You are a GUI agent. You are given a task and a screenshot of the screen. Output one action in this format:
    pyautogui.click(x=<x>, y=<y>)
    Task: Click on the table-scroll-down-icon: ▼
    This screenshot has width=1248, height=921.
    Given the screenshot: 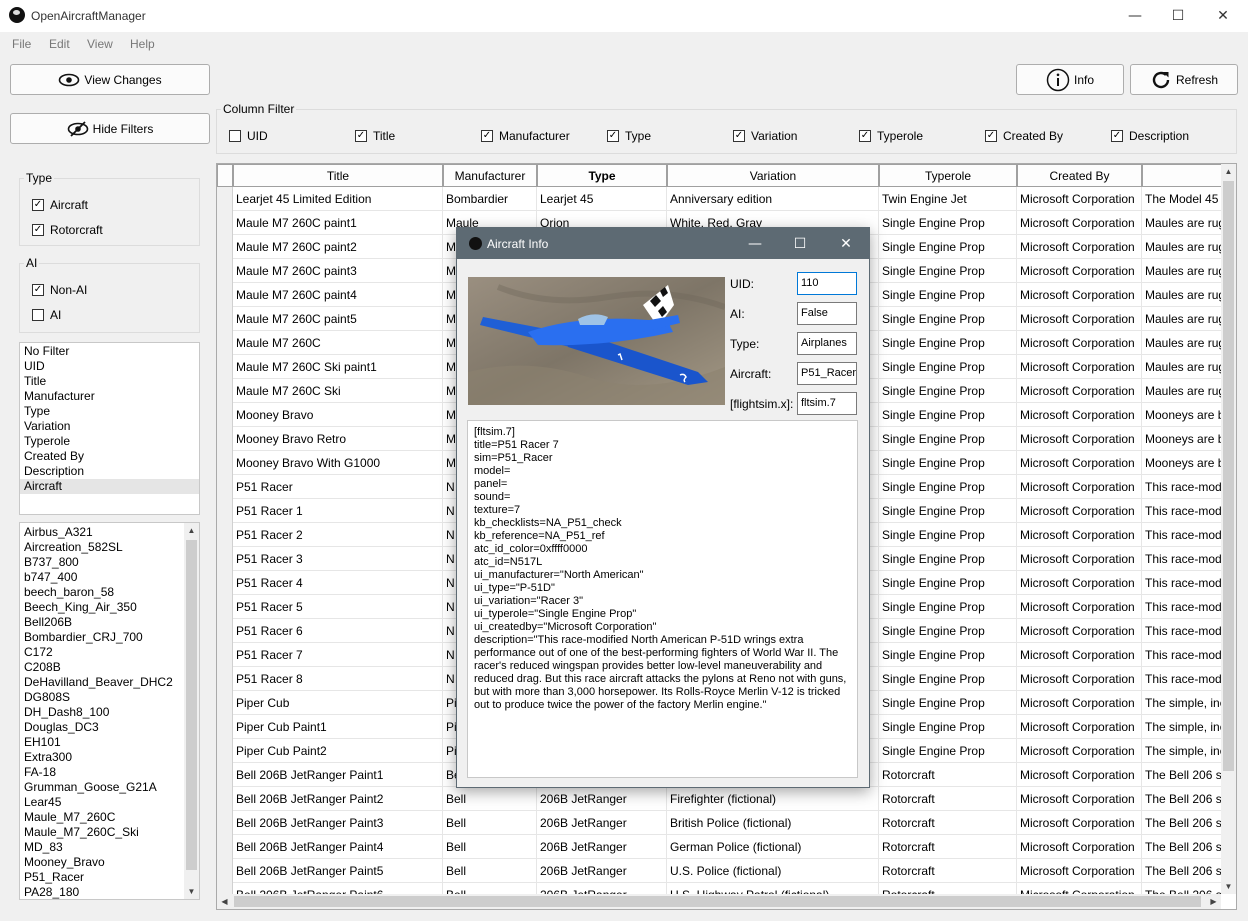 What is the action you would take?
    pyautogui.click(x=1228, y=886)
    